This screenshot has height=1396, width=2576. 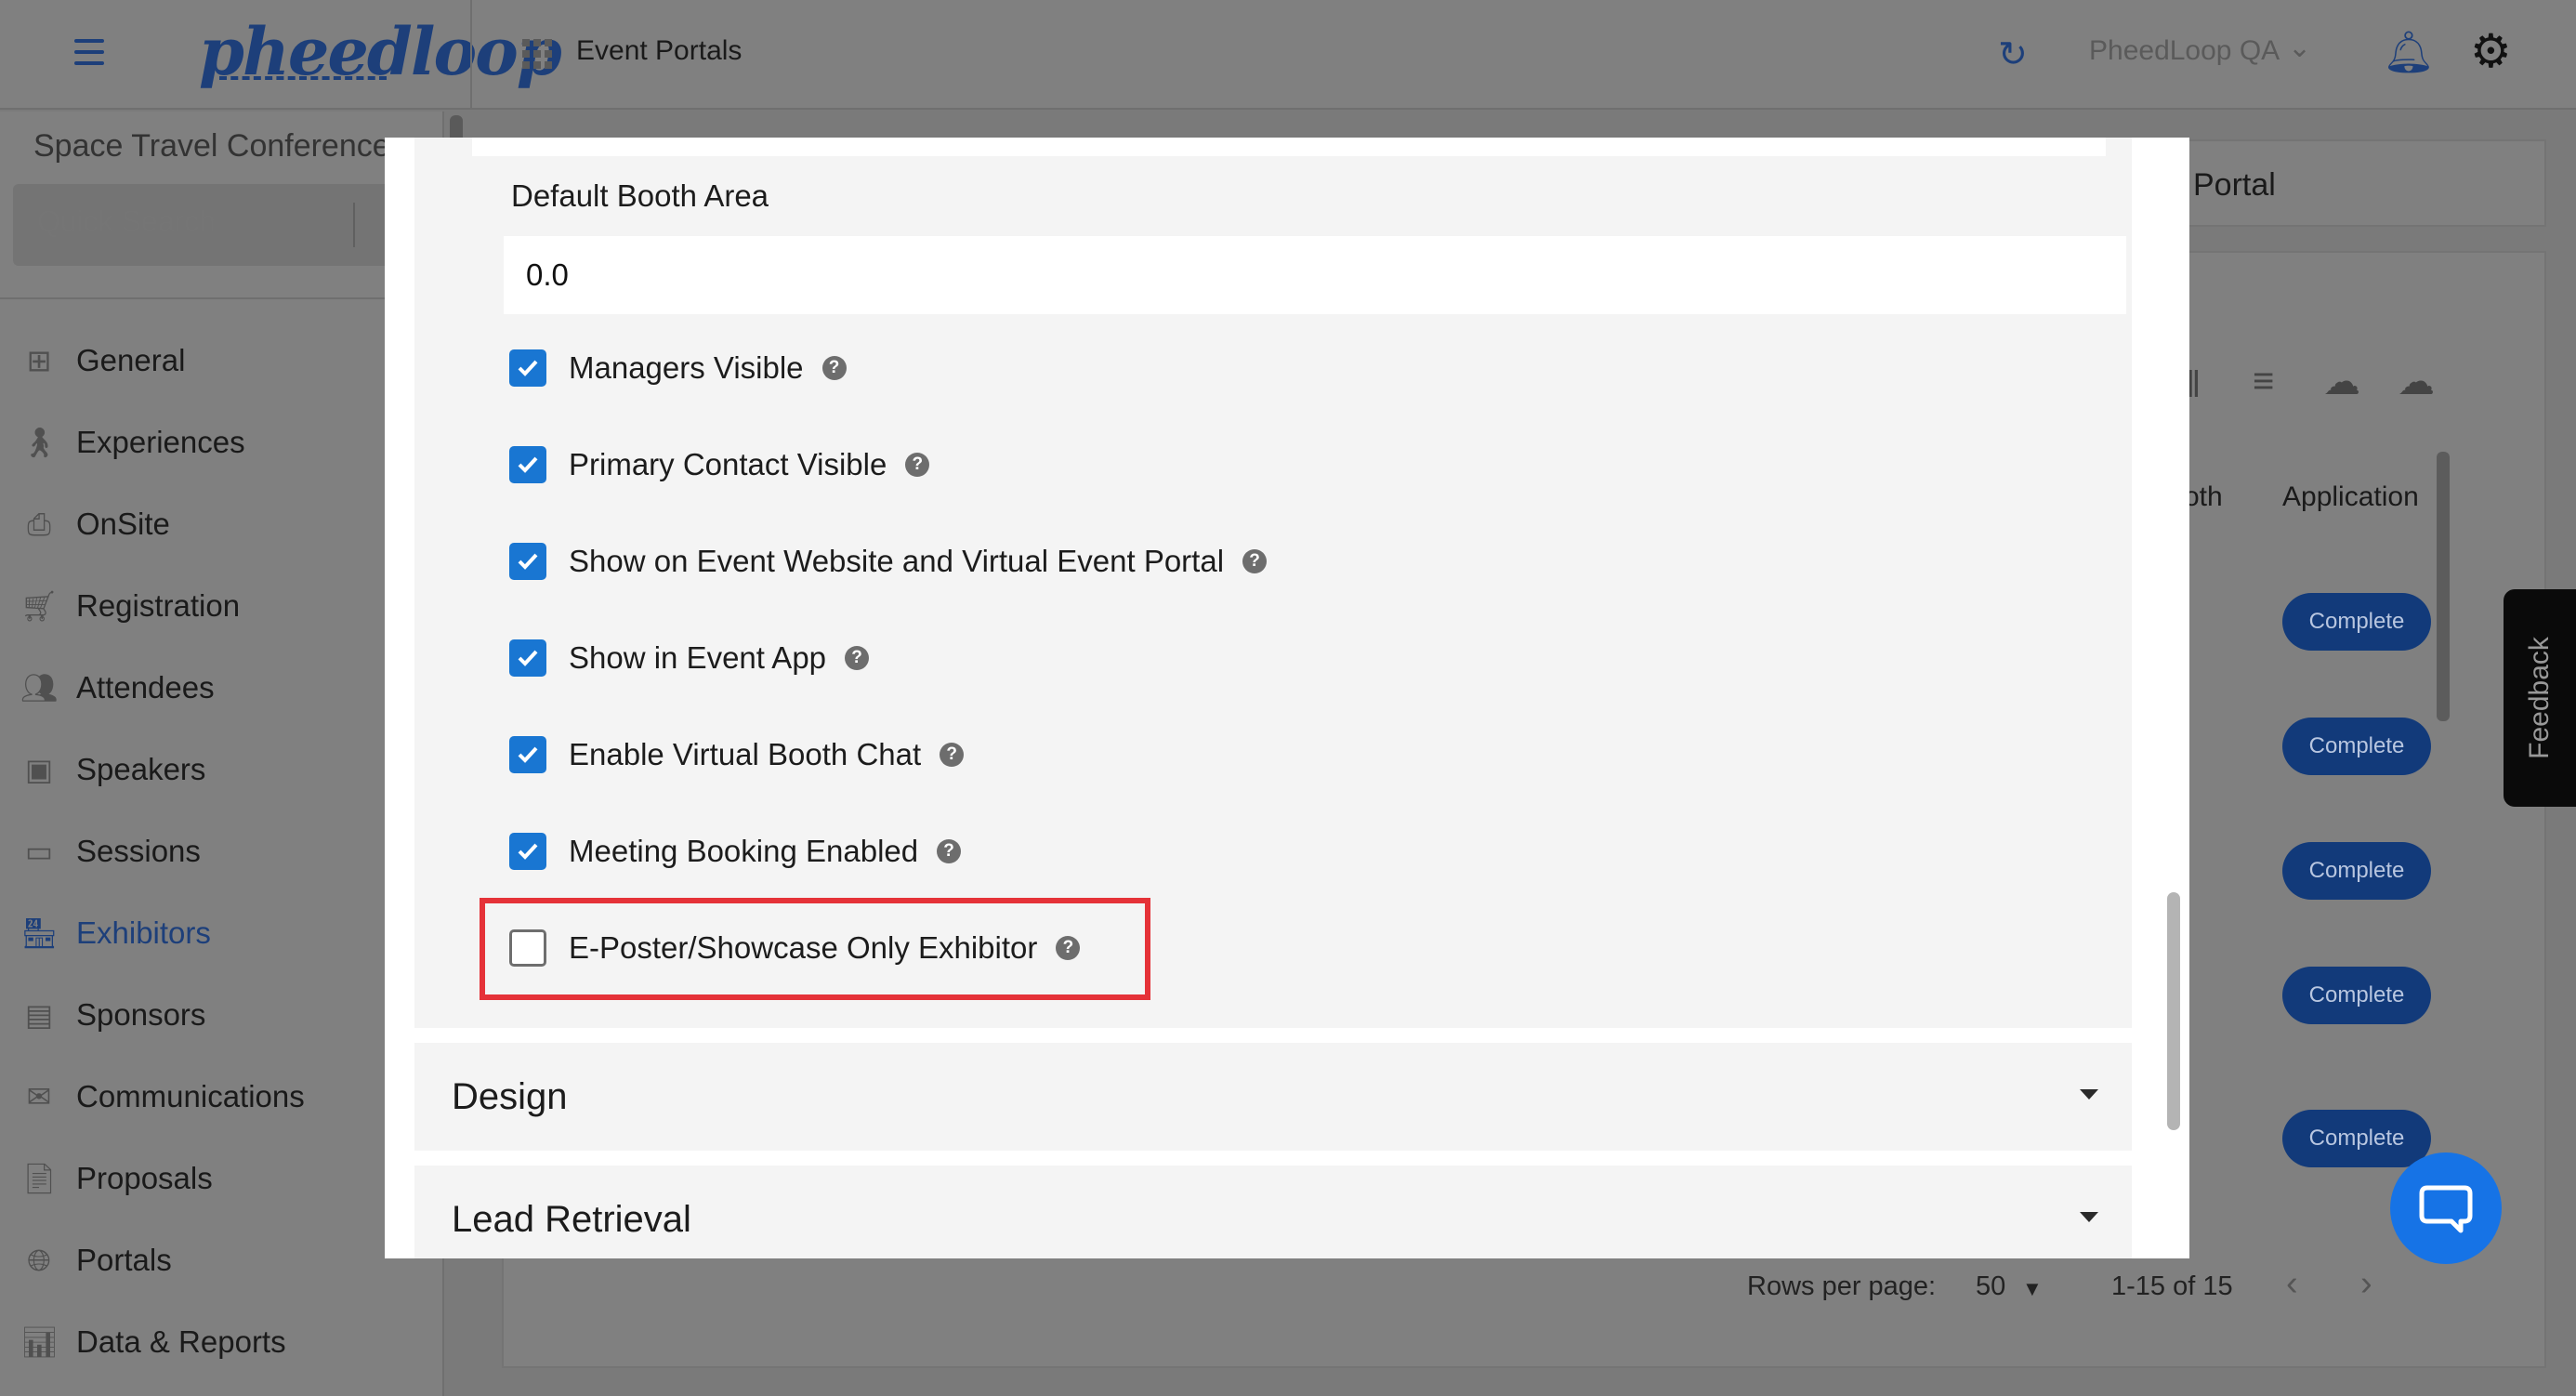 I want to click on sidebar-item-label: Proposals, so click(x=144, y=1178).